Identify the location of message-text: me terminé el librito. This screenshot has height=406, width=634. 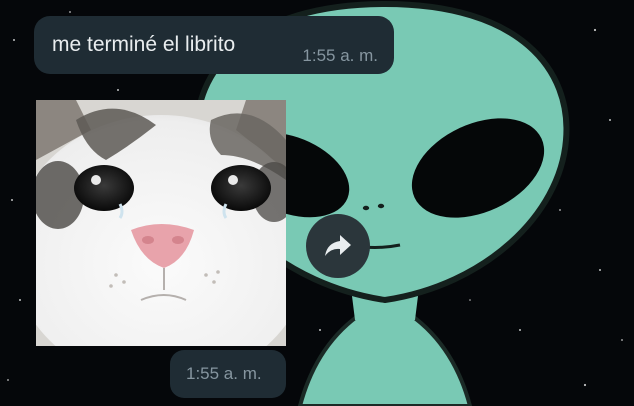
(144, 44).